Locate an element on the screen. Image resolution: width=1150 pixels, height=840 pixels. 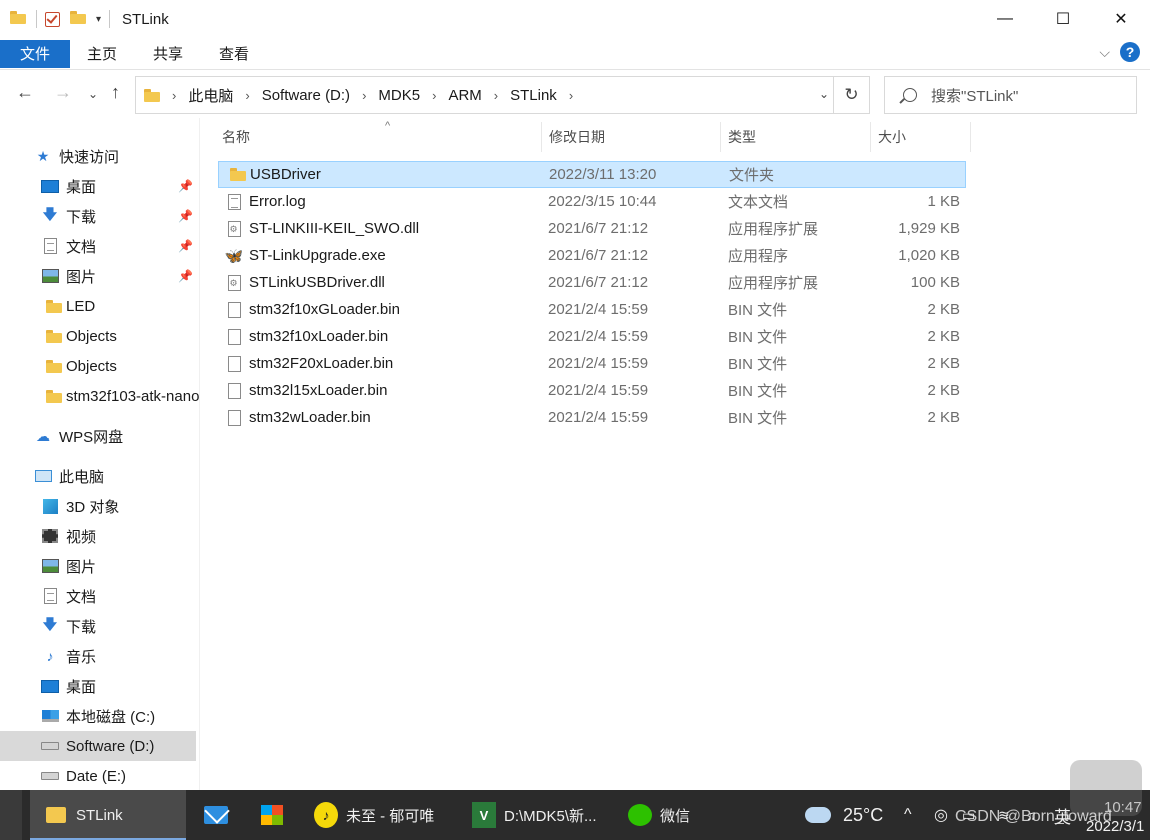
breadcrumb-item: ARM is located at coordinates (464, 95).